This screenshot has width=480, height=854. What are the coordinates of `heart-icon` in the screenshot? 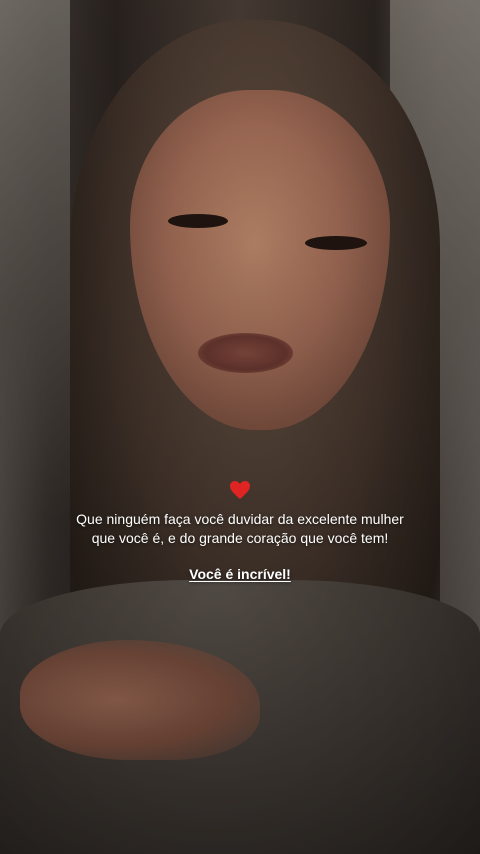 It's located at (240, 490).